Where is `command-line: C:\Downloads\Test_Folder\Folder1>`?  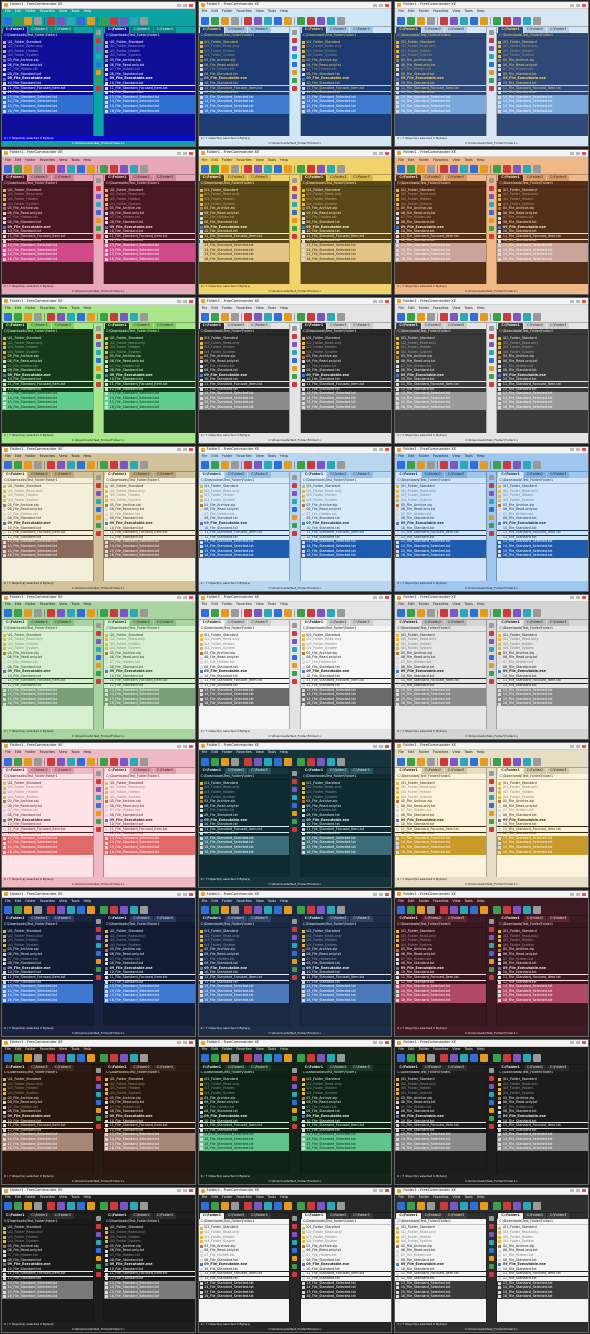
command-line: C:\Downloads\Test_Folder\Folder1> is located at coordinates (491, 737).